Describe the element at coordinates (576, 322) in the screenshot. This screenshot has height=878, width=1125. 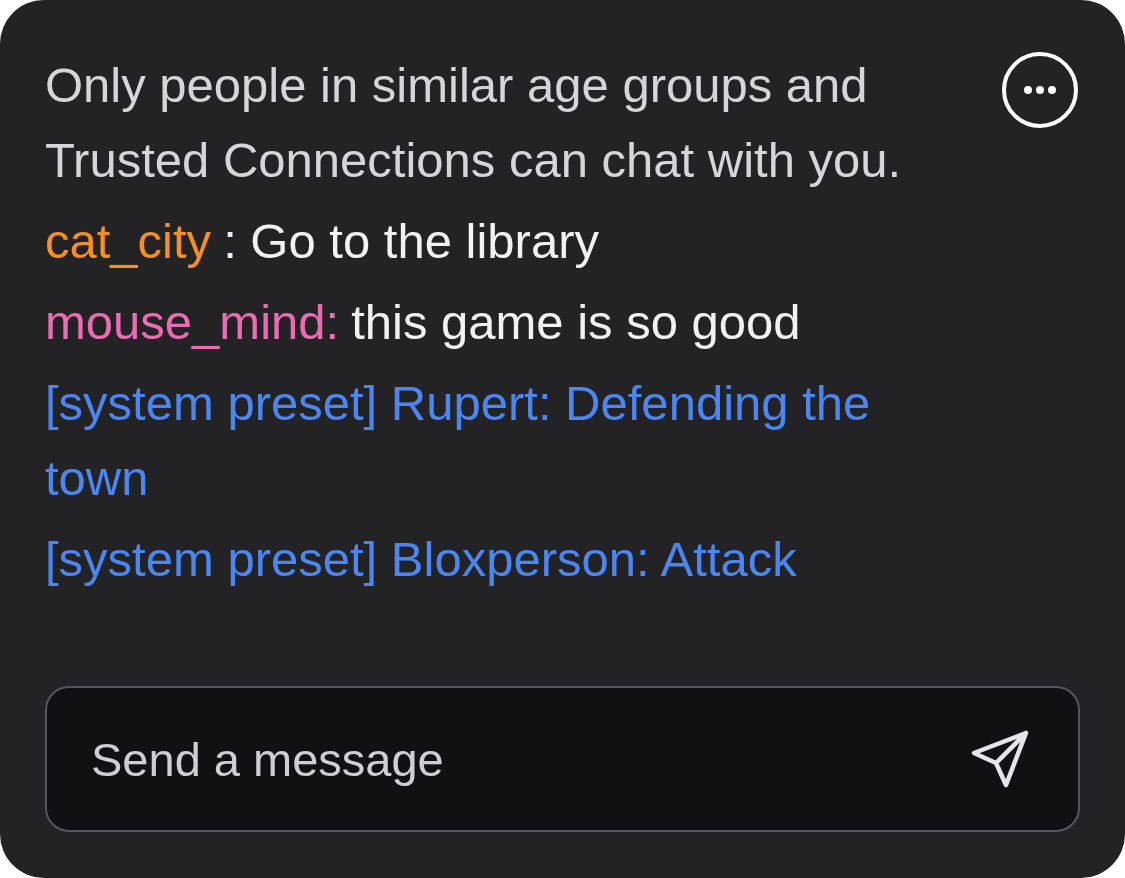
I see `chat-message: this game is so good` at that location.